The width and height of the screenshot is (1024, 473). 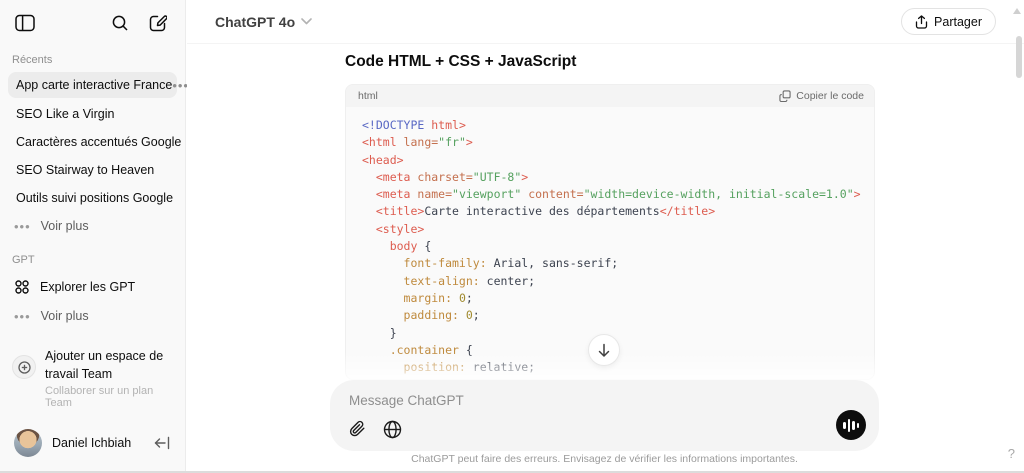 I want to click on compose-icon, so click(x=158, y=23).